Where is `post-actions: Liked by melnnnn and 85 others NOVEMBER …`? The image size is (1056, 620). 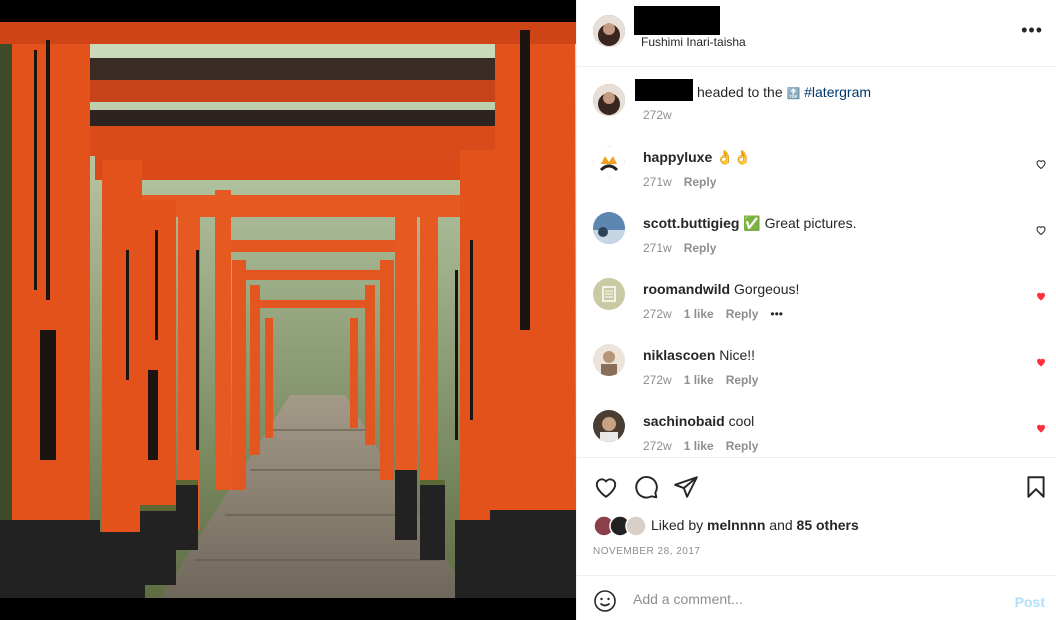
post-actions: Liked by melnnnn and 85 others NOVEMBER … is located at coordinates (816, 516).